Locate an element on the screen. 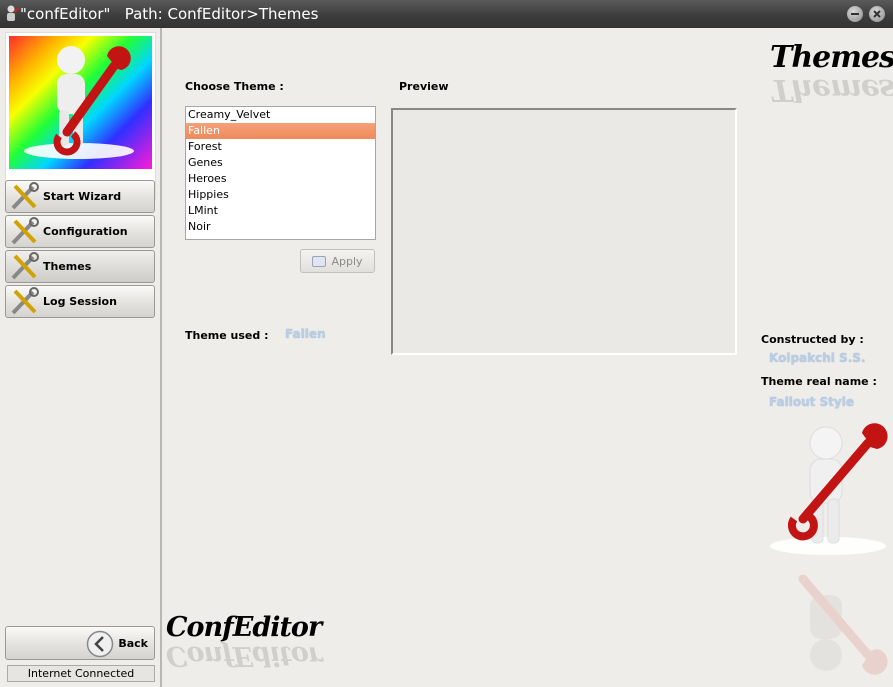  sidebar-item-configuration: Configuration is located at coordinates (80, 231).